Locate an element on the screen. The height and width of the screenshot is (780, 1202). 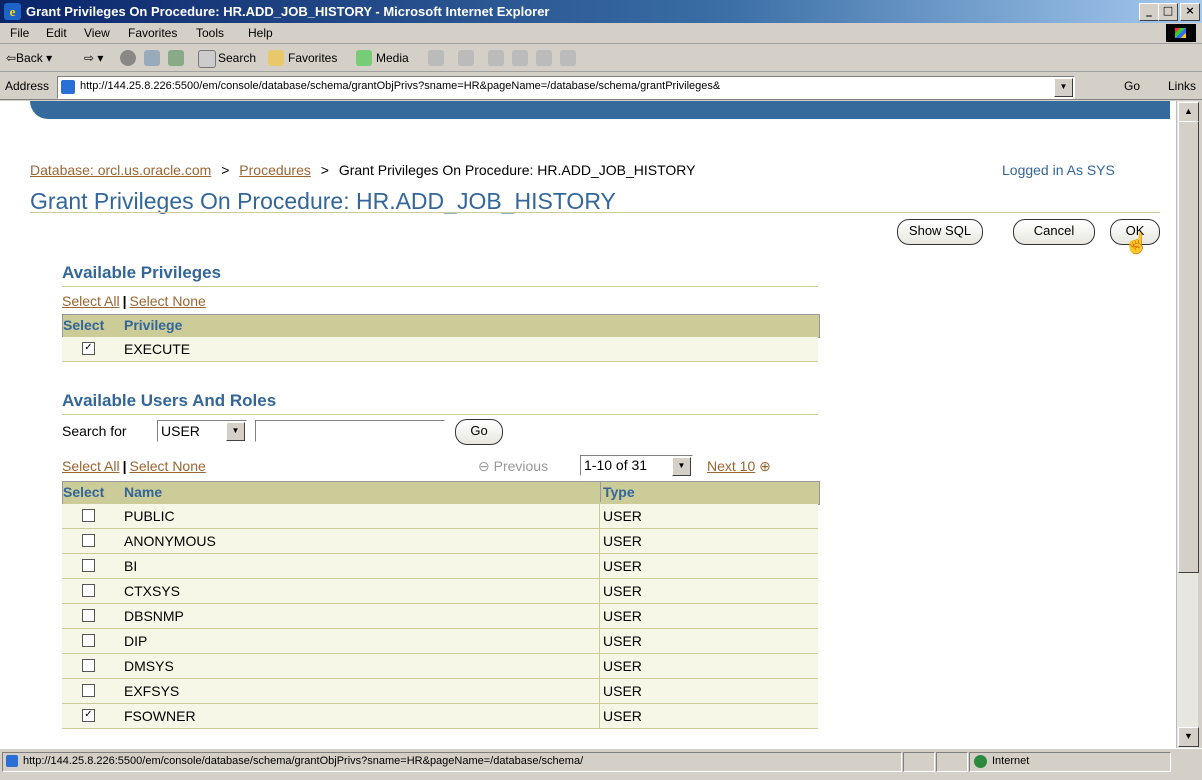
privileges-select-all: Select All is located at coordinates (91, 301).